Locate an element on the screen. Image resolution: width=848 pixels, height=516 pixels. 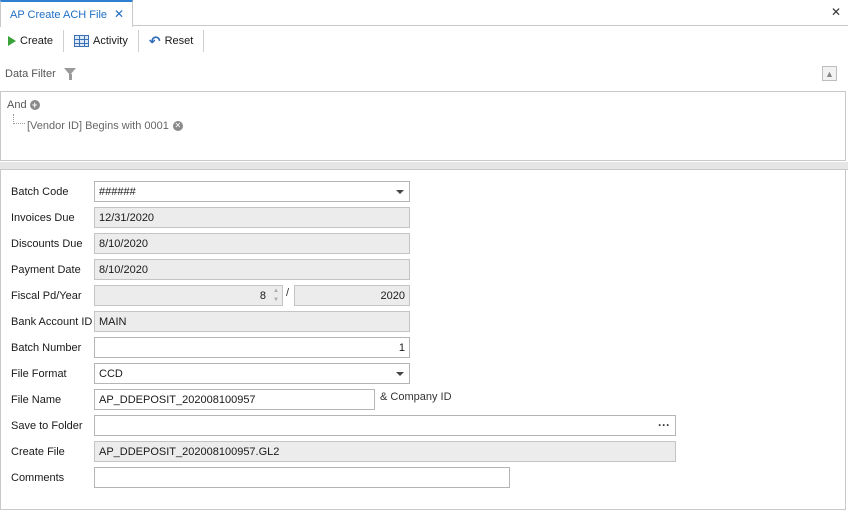
file-name-note: & Company ID is located at coordinates (416, 397).